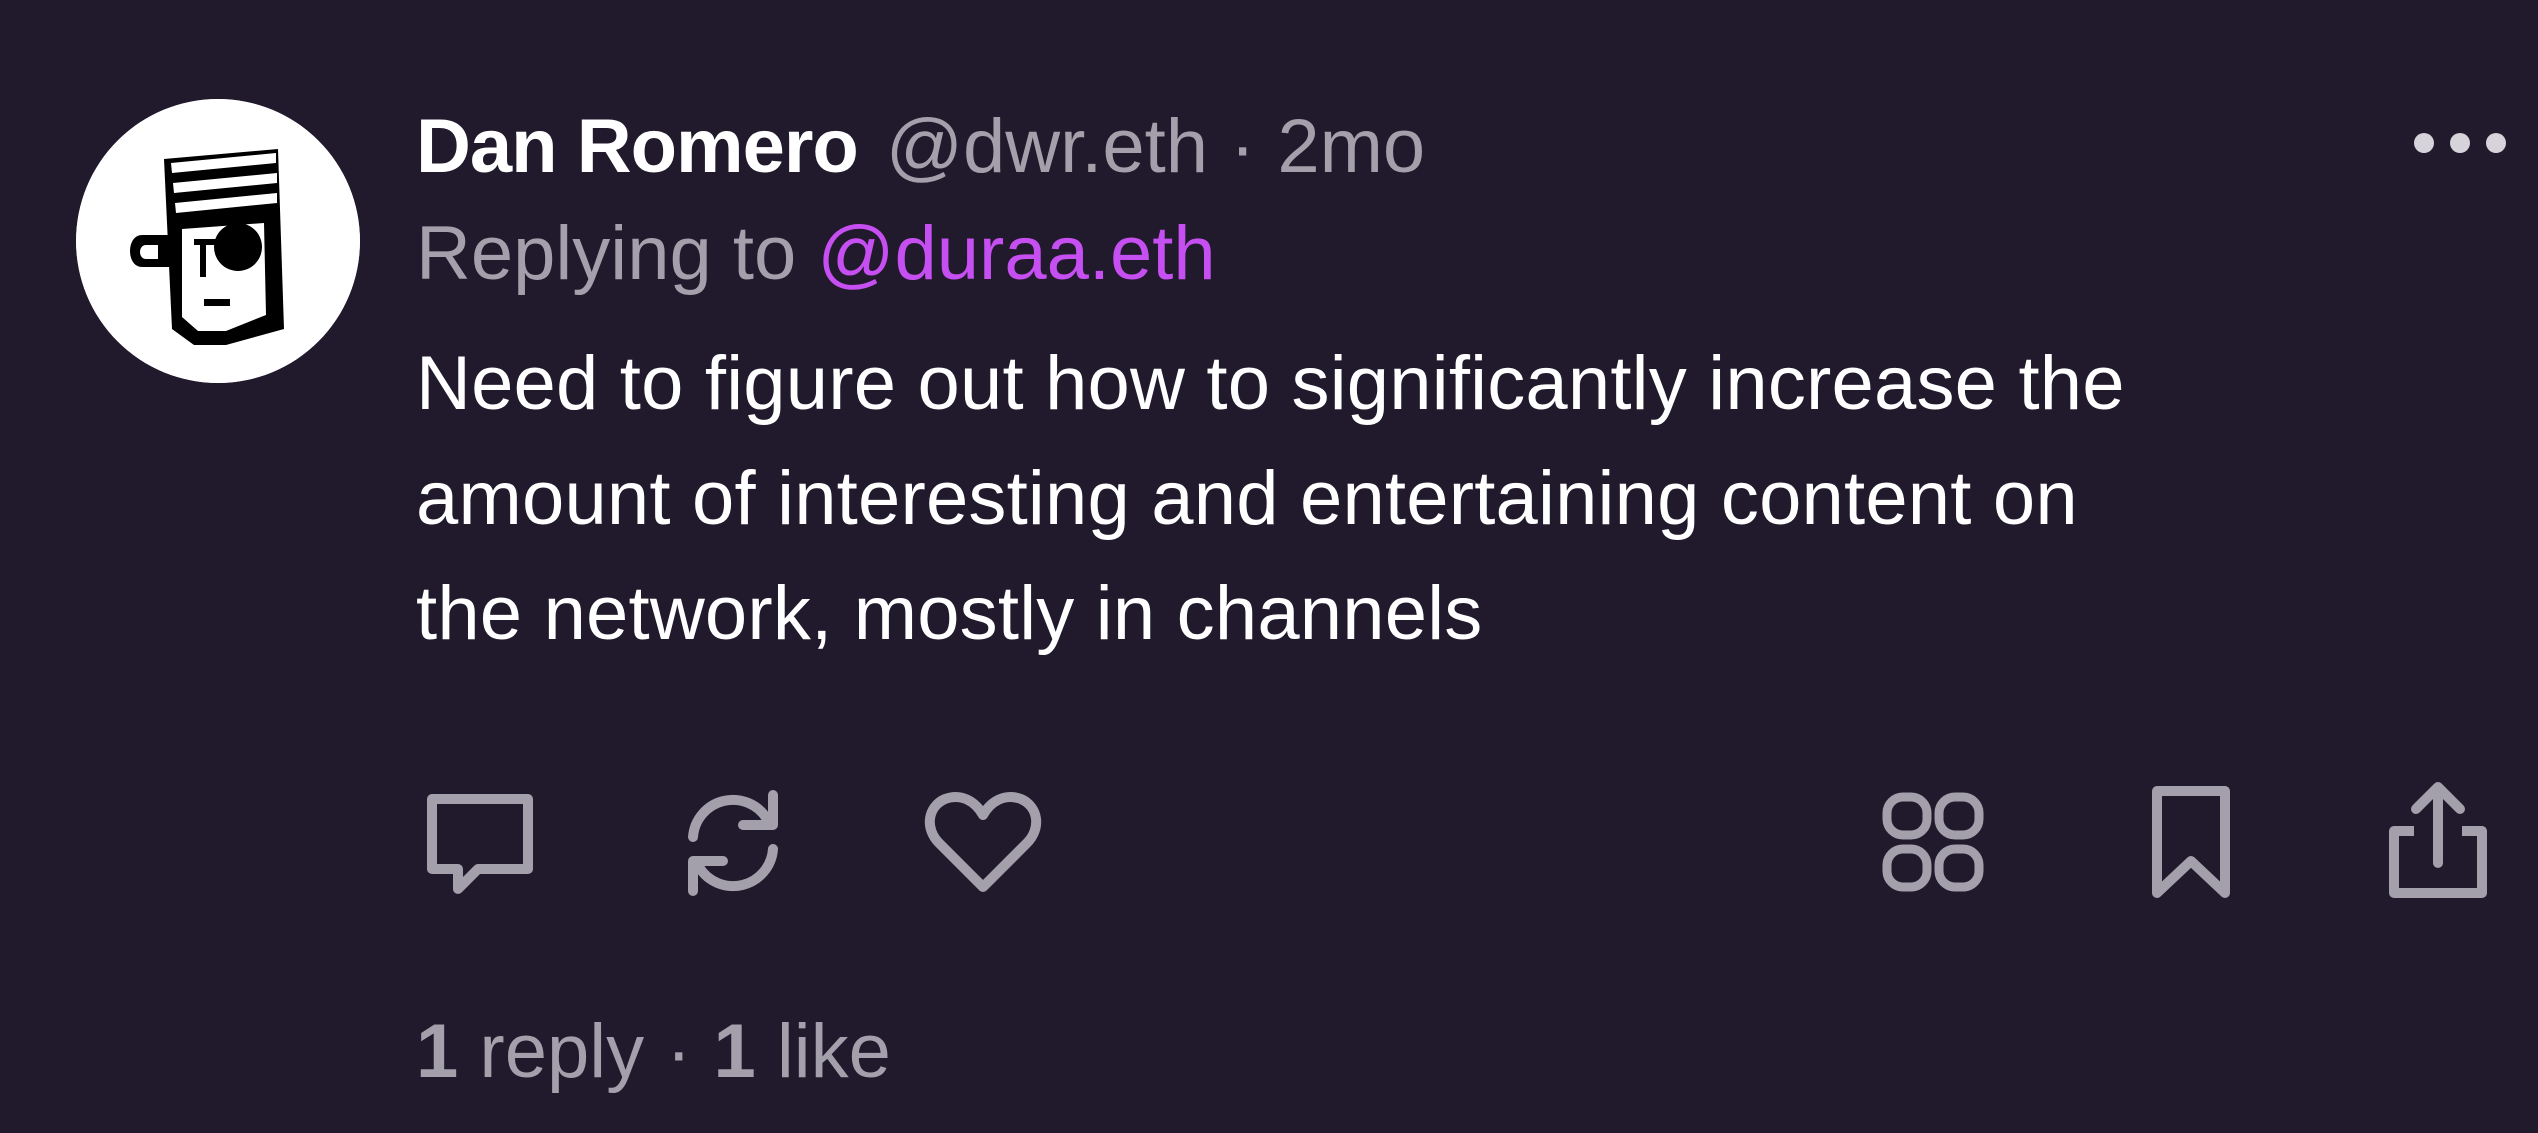  Describe the element at coordinates (653, 1052) in the screenshot. I see `post-stats: 1 reply · 1 like` at that location.